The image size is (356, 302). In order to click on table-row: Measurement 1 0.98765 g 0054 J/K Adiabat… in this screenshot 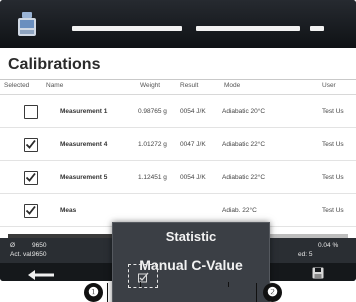, I will do `click(178, 112)`.